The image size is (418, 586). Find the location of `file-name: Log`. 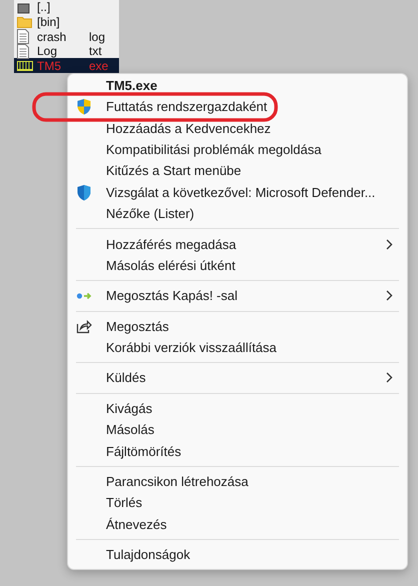

file-name: Log is located at coordinates (47, 51).